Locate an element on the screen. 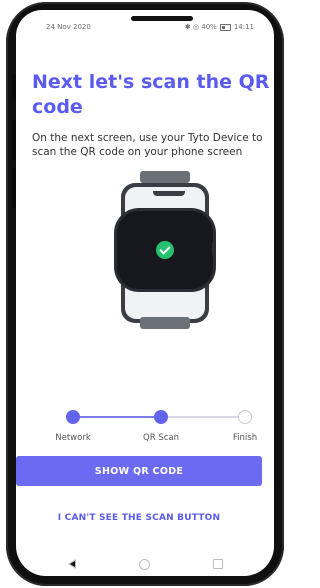  show-qr-code-button: SHOW QR CODE is located at coordinates (139, 471).